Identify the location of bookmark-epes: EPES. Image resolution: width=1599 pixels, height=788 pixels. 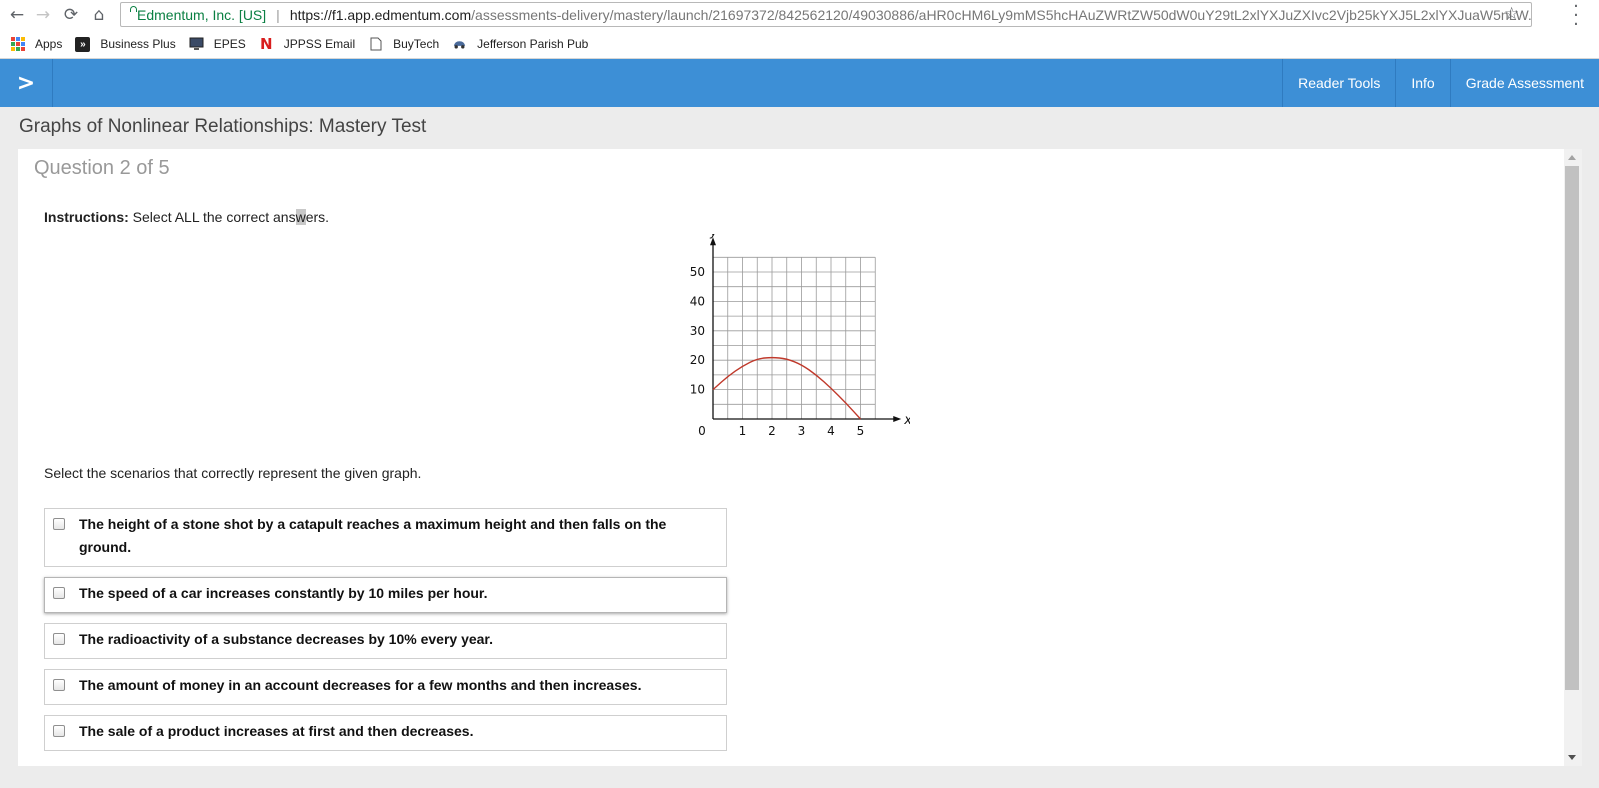
(217, 44).